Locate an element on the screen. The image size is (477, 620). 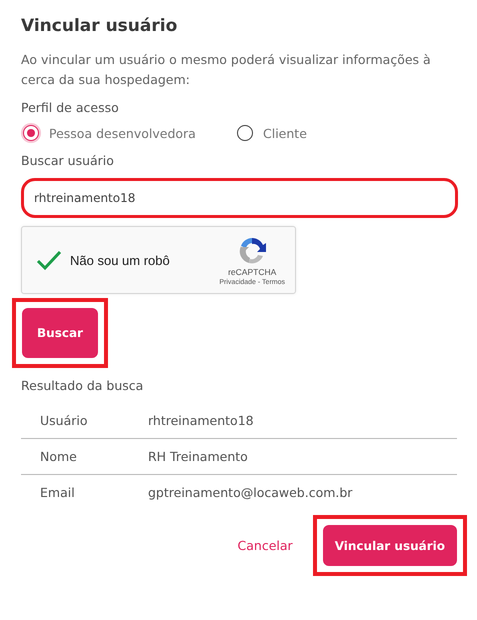
link-user-button: Vincular usuário is located at coordinates (389, 545).